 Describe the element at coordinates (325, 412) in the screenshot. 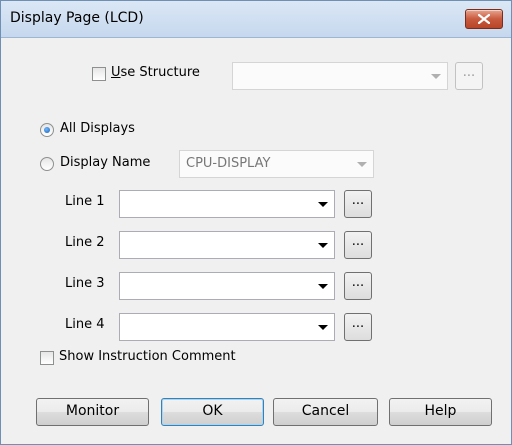

I see `cancel-button: Cancel` at that location.